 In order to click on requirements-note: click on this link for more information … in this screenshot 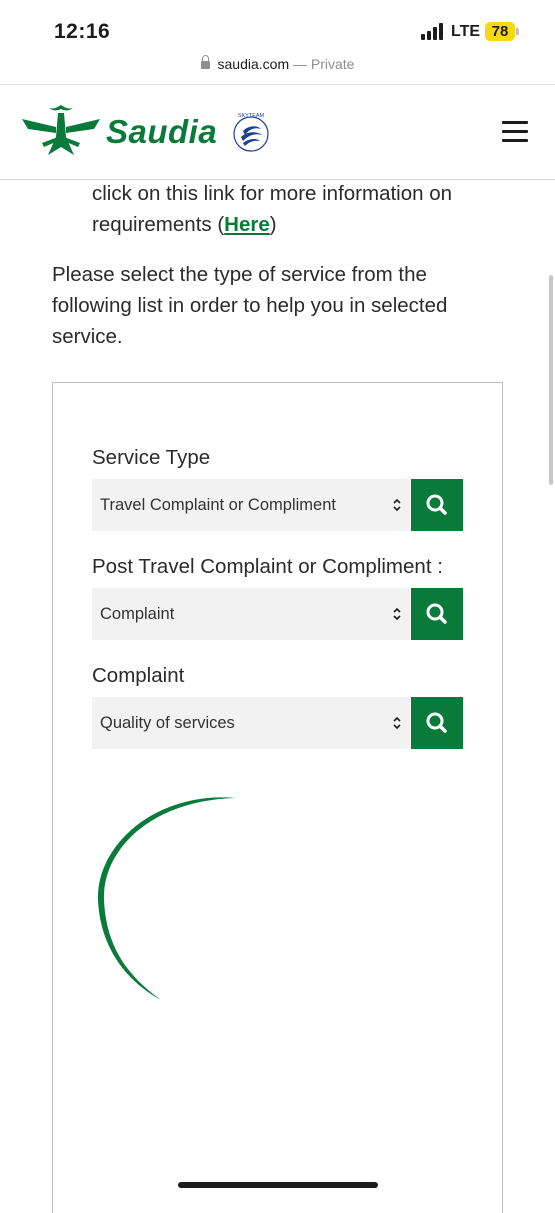, I will do `click(272, 209)`.